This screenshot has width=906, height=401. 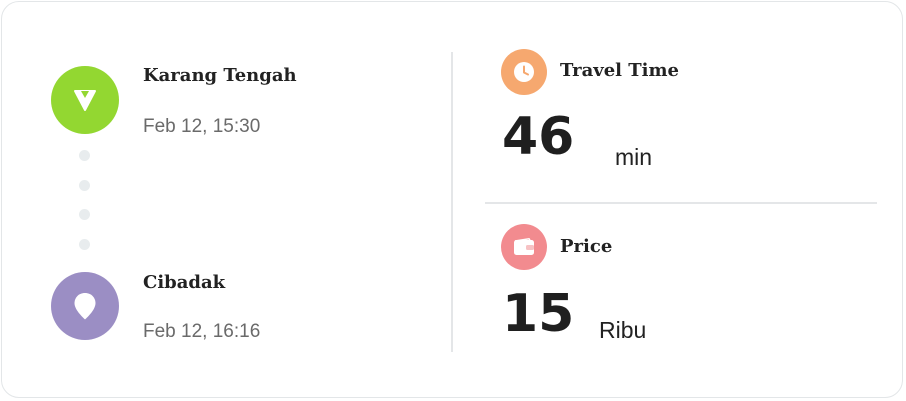 I want to click on destination-marker, so click(x=85, y=306).